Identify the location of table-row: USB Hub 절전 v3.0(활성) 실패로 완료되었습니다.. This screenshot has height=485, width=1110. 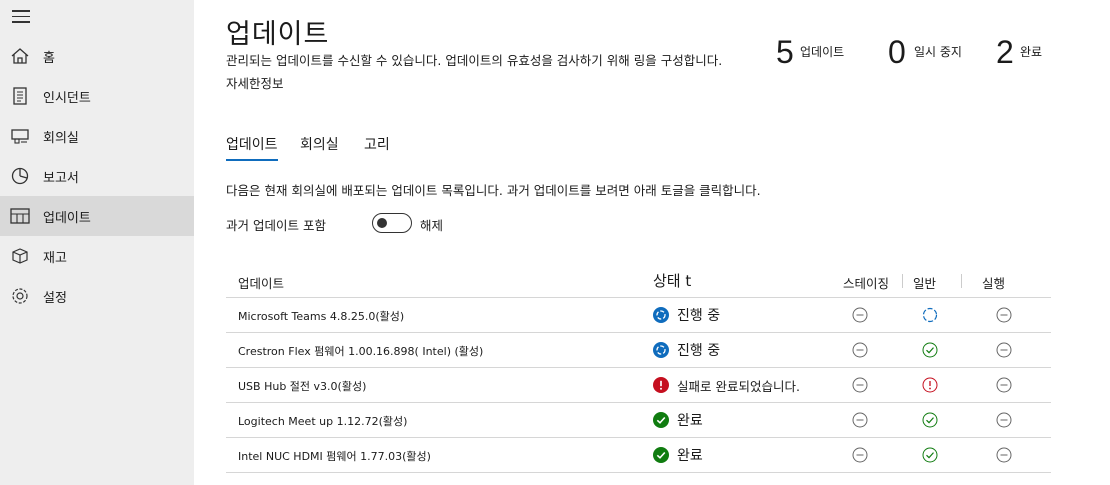
(638, 385).